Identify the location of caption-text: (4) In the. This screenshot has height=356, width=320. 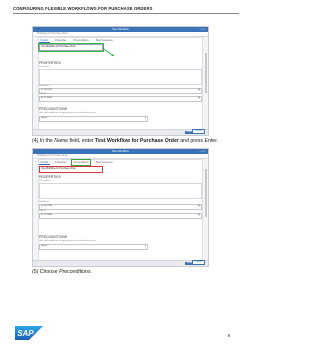
(43, 141).